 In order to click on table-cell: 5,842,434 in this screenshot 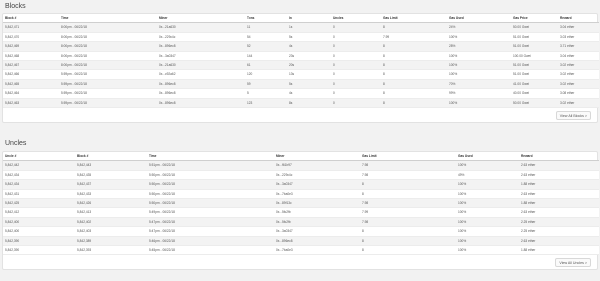, I will do `click(39, 175)`.